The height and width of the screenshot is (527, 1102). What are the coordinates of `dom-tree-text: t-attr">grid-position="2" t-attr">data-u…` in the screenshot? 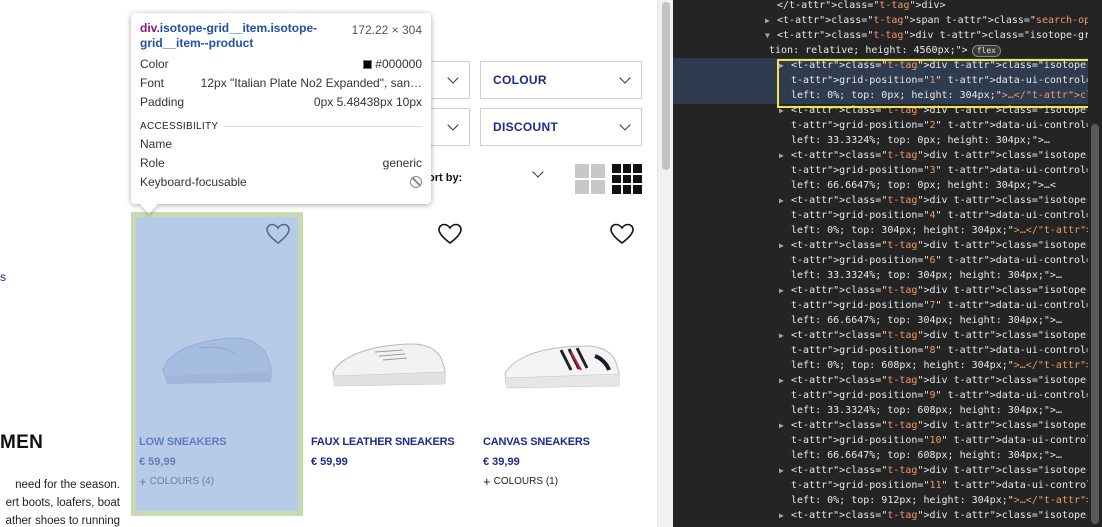 It's located at (946, 125).